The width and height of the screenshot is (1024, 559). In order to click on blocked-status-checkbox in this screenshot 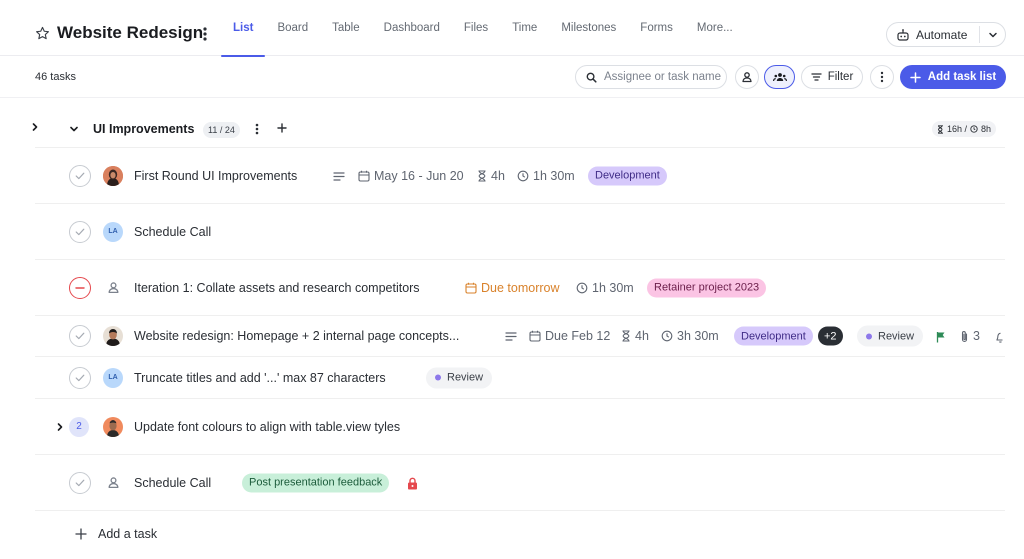, I will do `click(80, 287)`.